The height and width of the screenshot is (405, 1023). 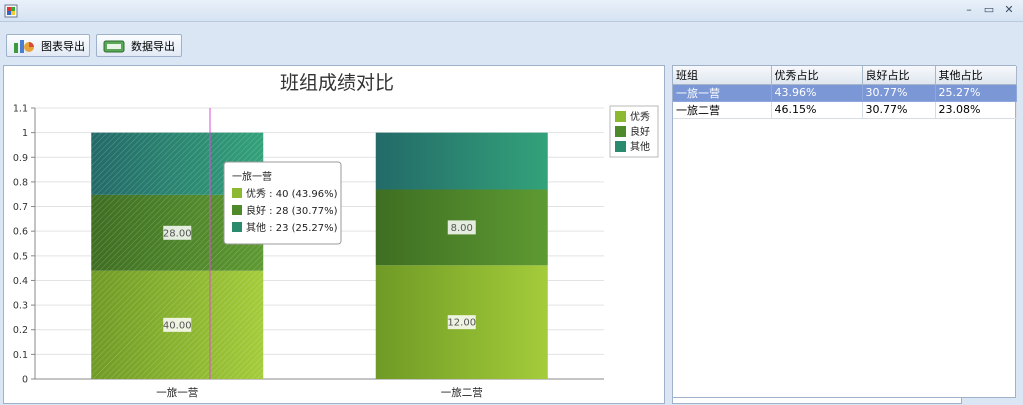 What do you see at coordinates (722, 110) in the screenshot?
I see `grid-cell: 一旅二营` at bounding box center [722, 110].